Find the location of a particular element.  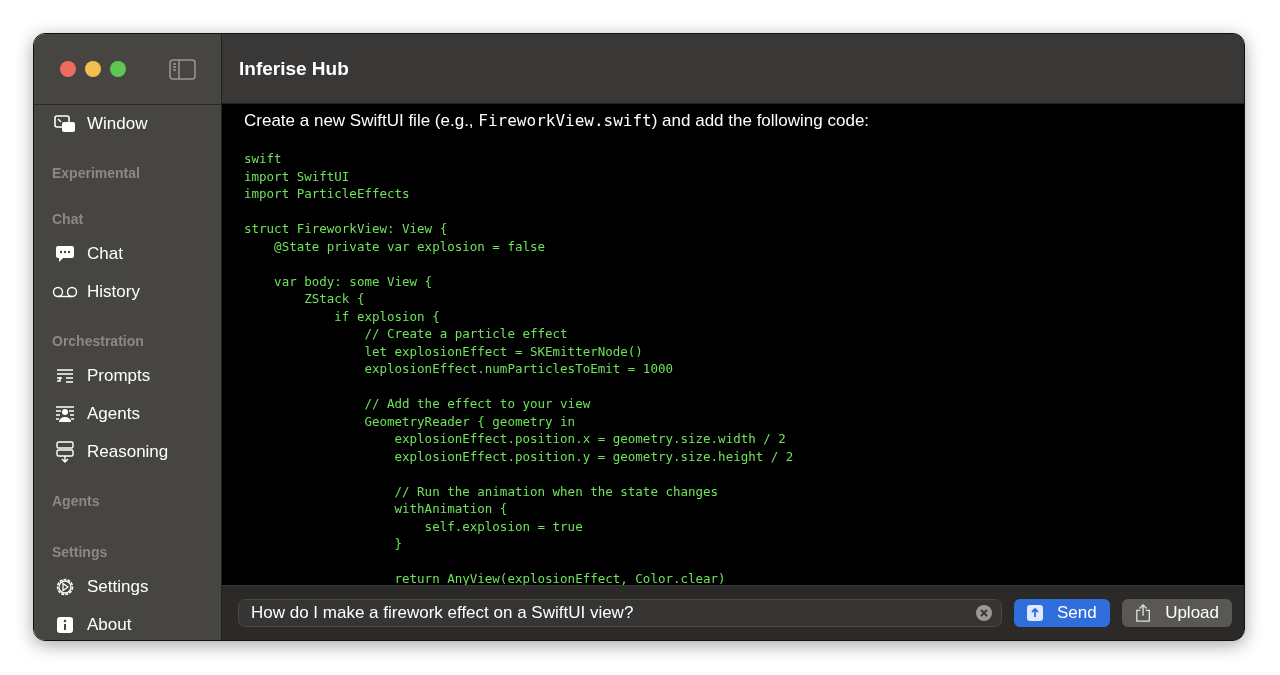

sidebar-item: Reasoning is located at coordinates (128, 452).